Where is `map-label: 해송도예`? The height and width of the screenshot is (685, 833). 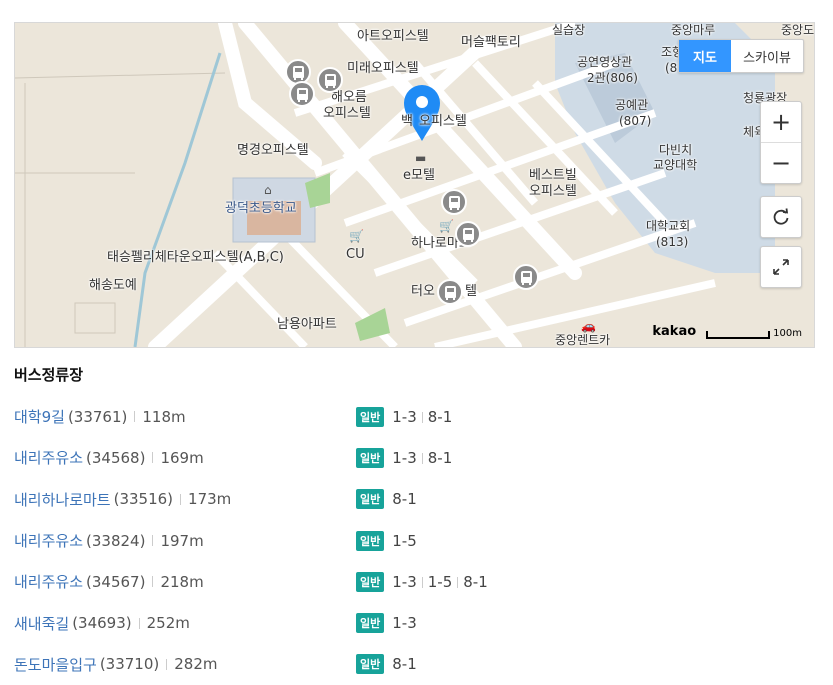 map-label: 해송도예 is located at coordinates (113, 285).